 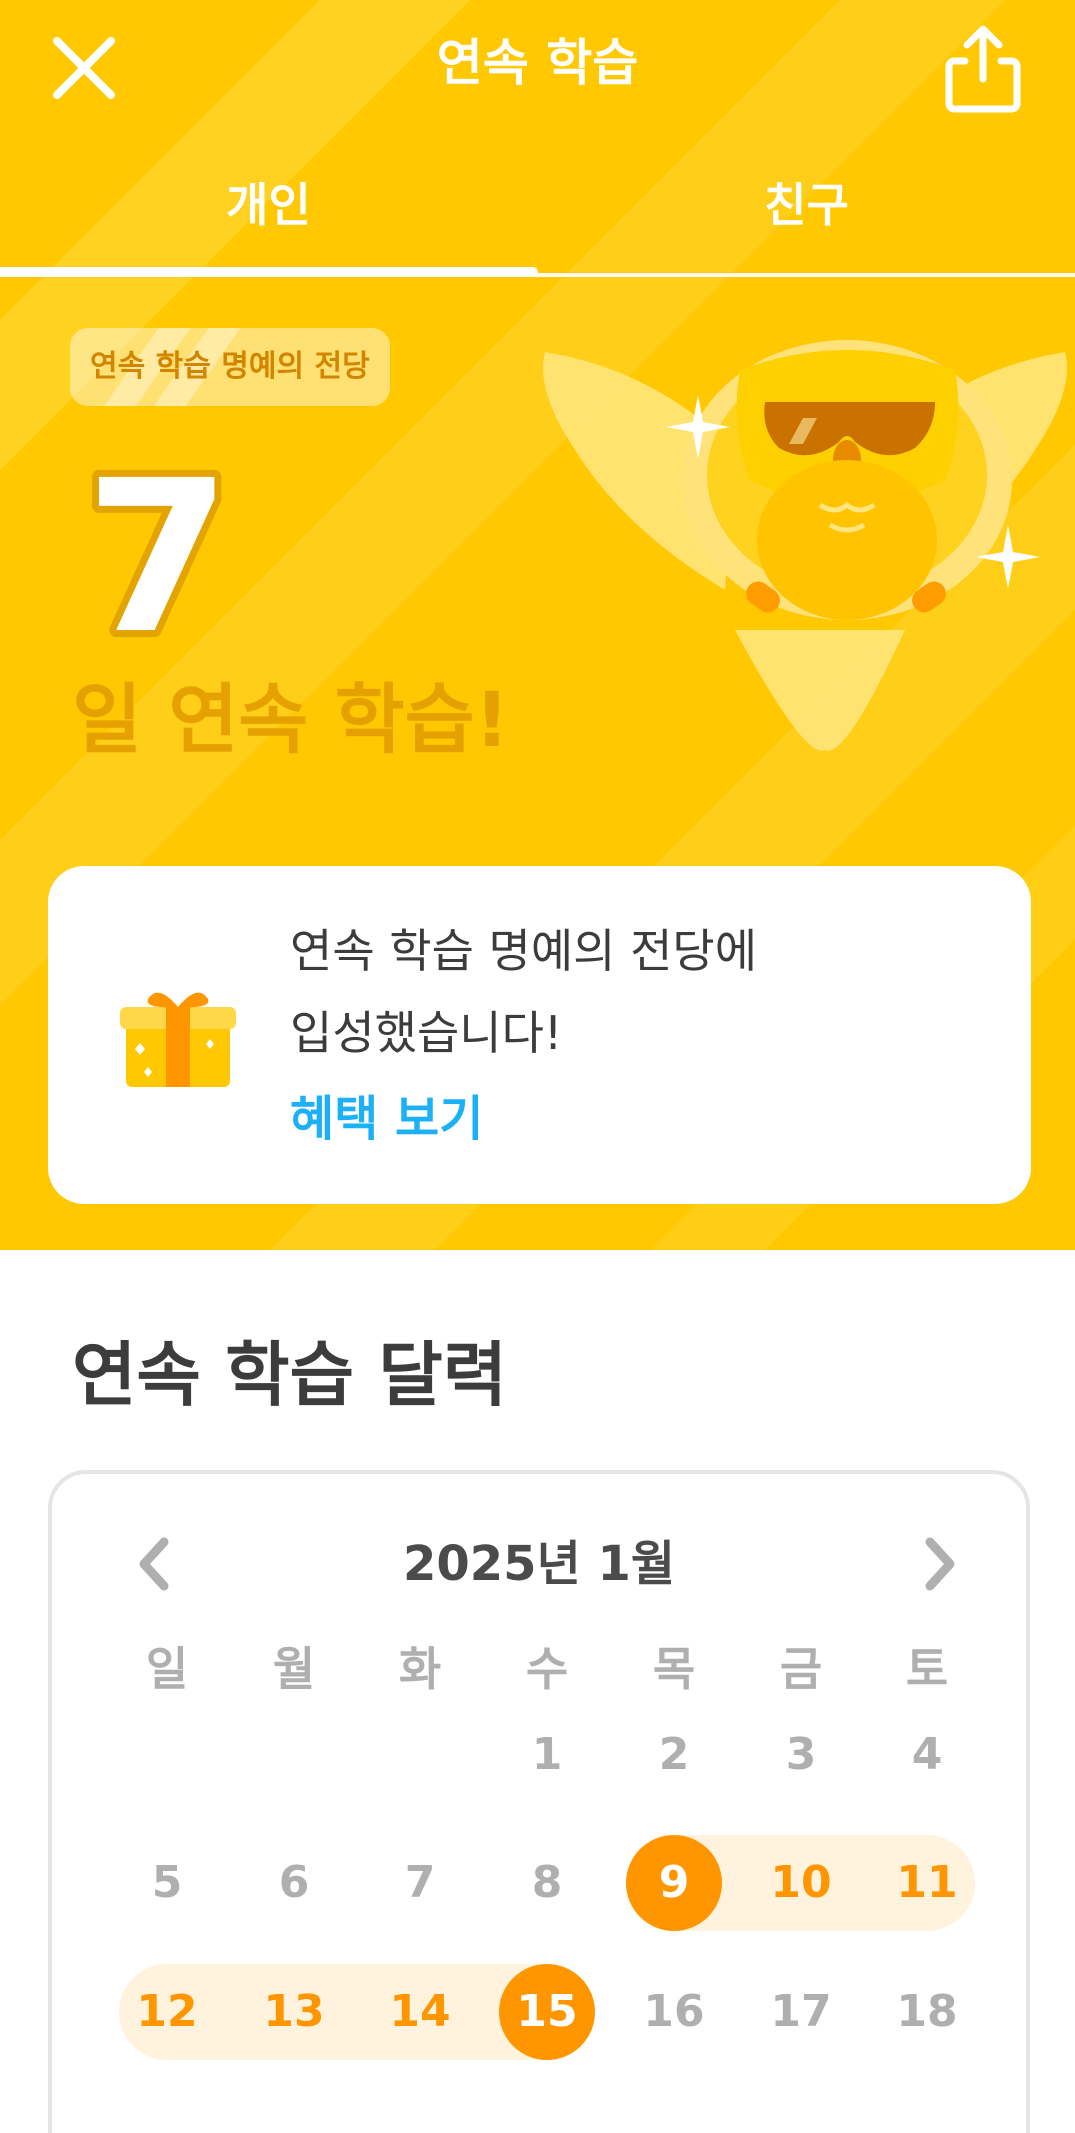 I want to click on owl-with-sunglasses-icon, so click(x=805, y=545).